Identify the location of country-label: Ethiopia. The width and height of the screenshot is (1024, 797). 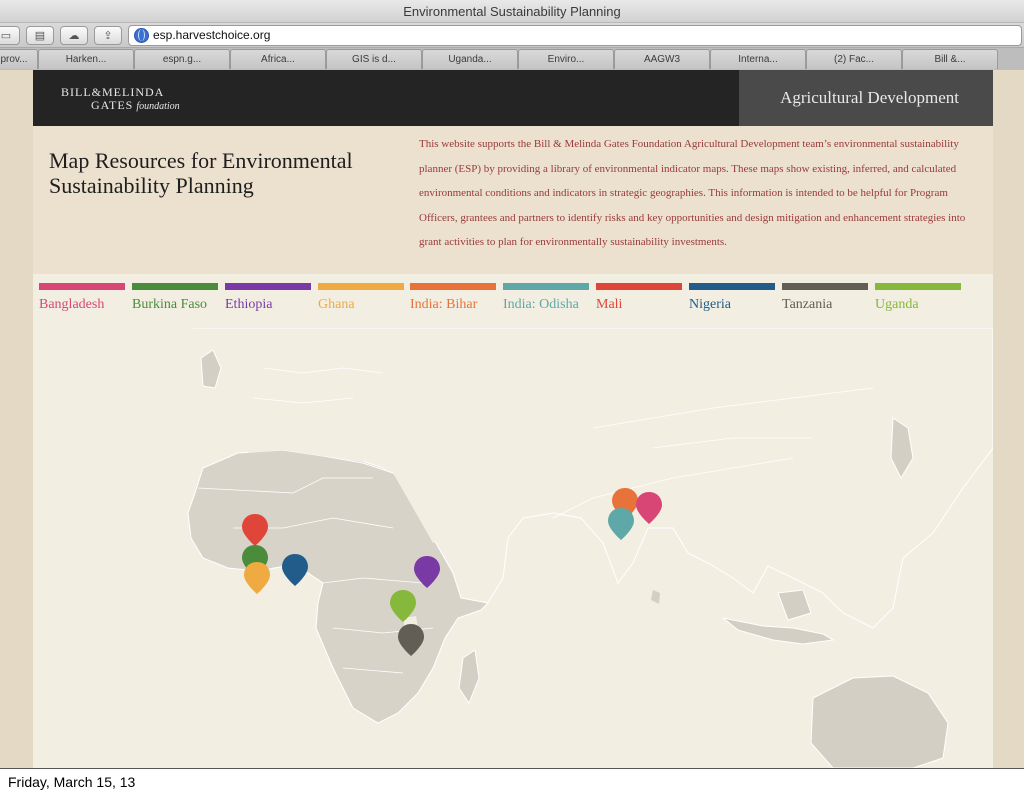
(249, 304).